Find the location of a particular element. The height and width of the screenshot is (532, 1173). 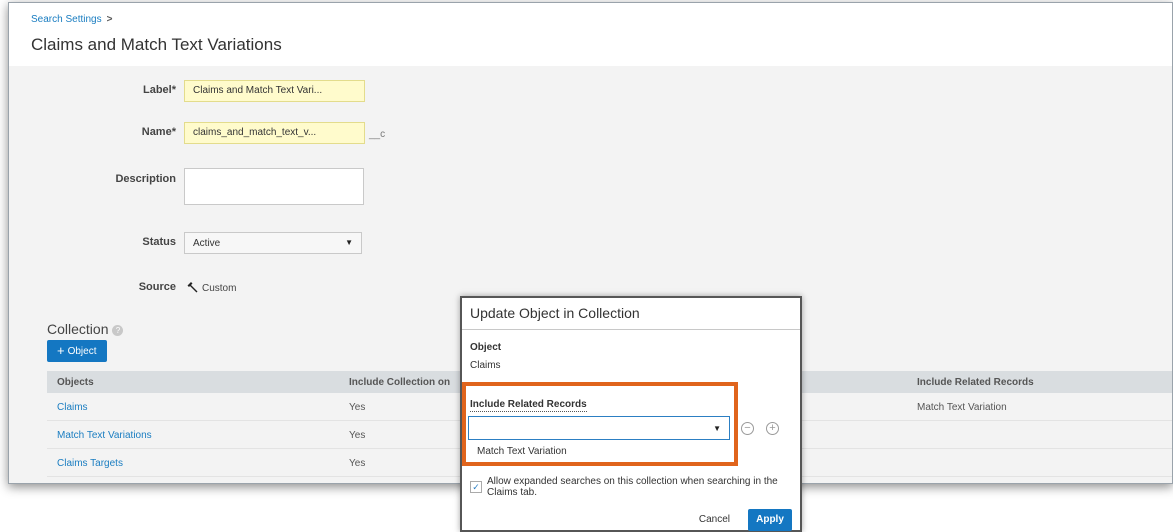

row-object-link: Match Text Variations is located at coordinates (104, 435).